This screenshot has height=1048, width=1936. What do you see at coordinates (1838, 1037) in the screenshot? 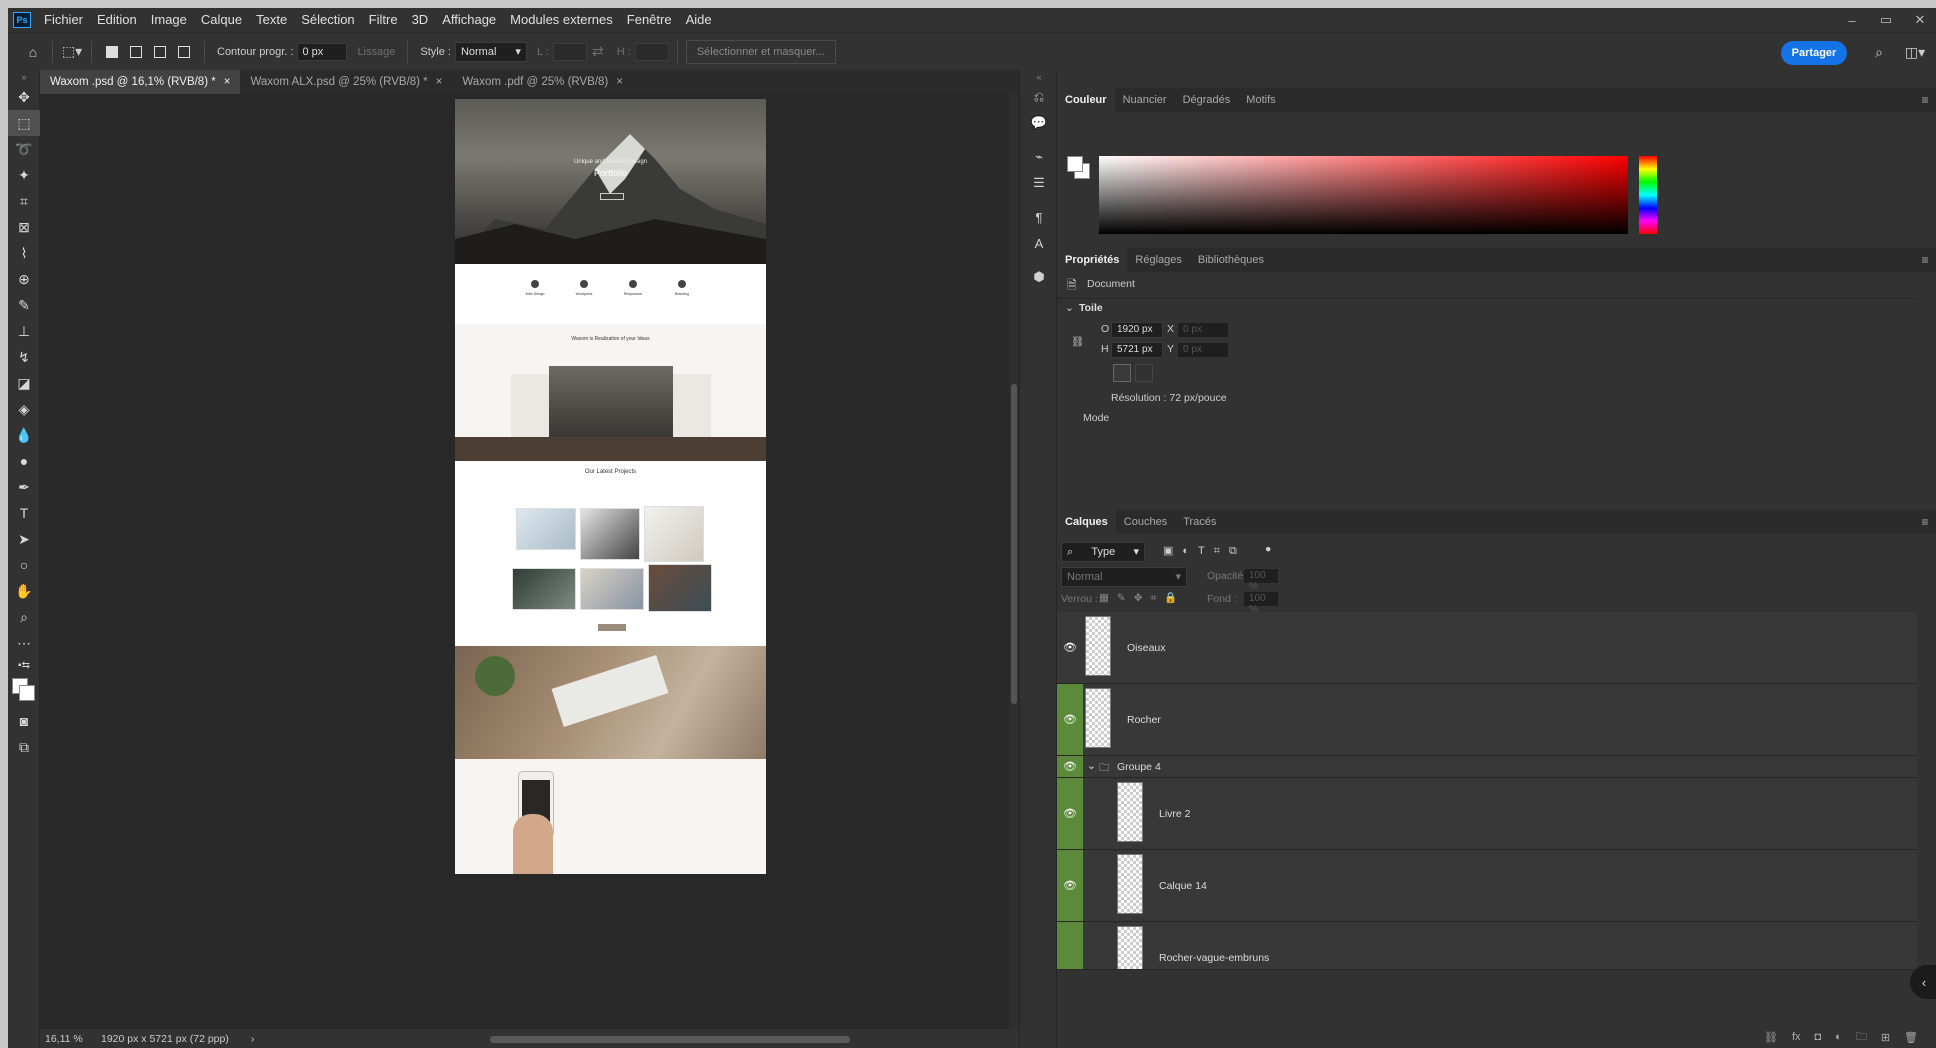
I see `adjustment-layer-icon: ◐` at bounding box center [1838, 1037].